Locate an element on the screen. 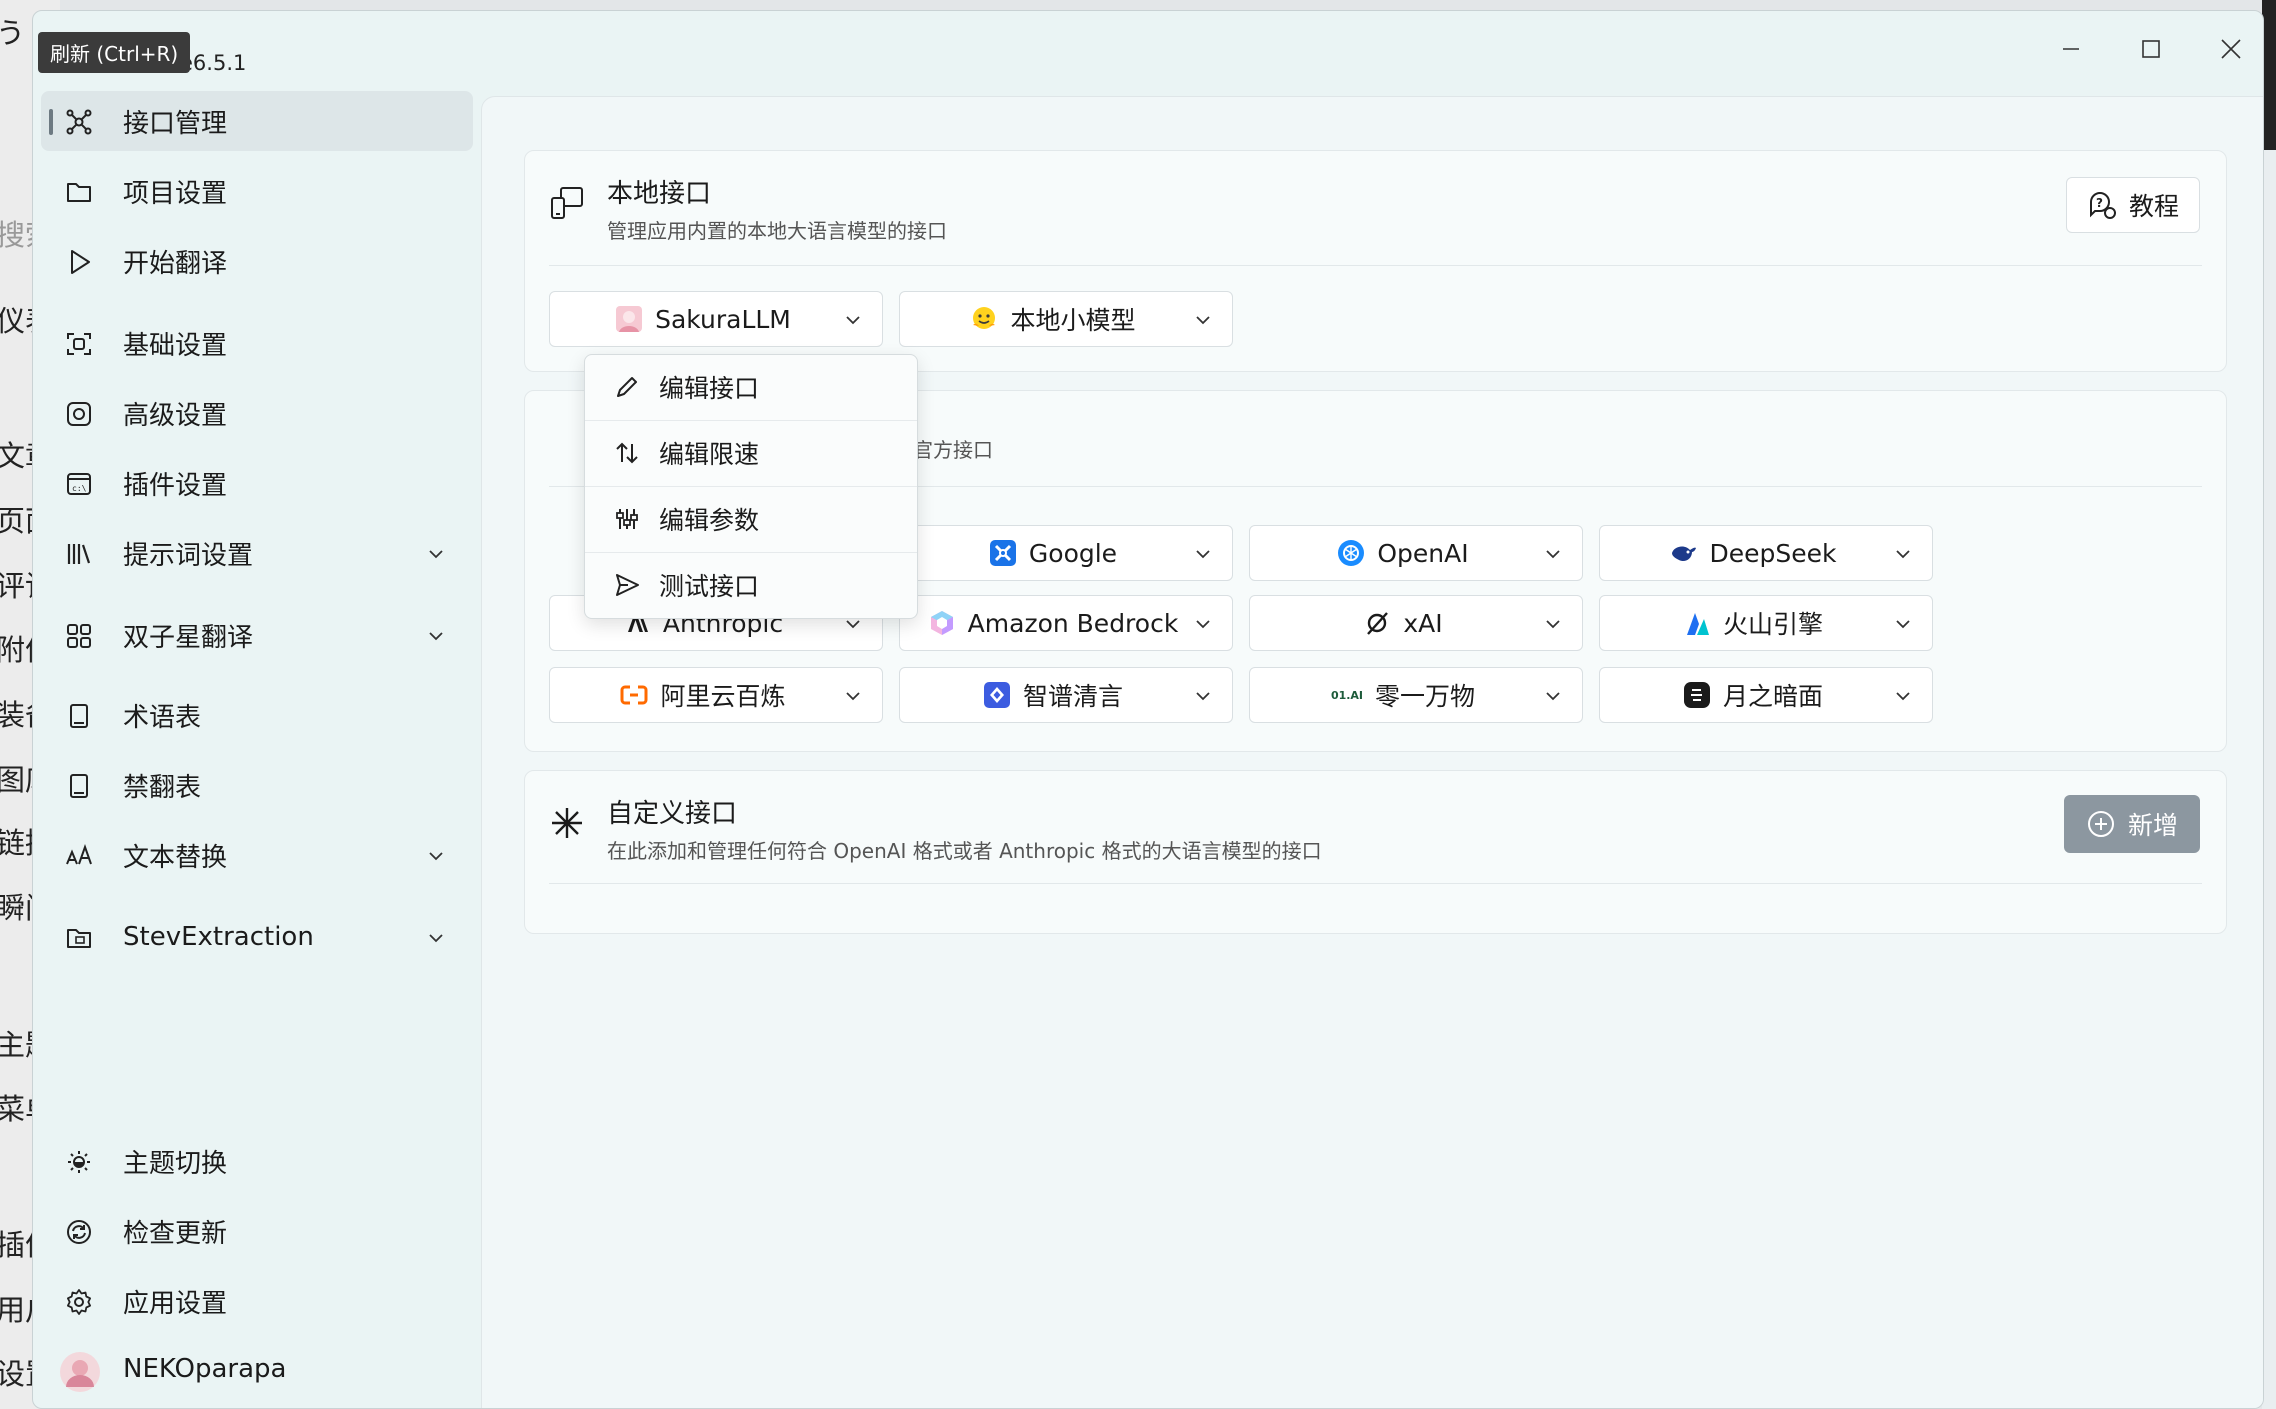 The image size is (2276, 1409). folder-icon is located at coordinates (79, 192).